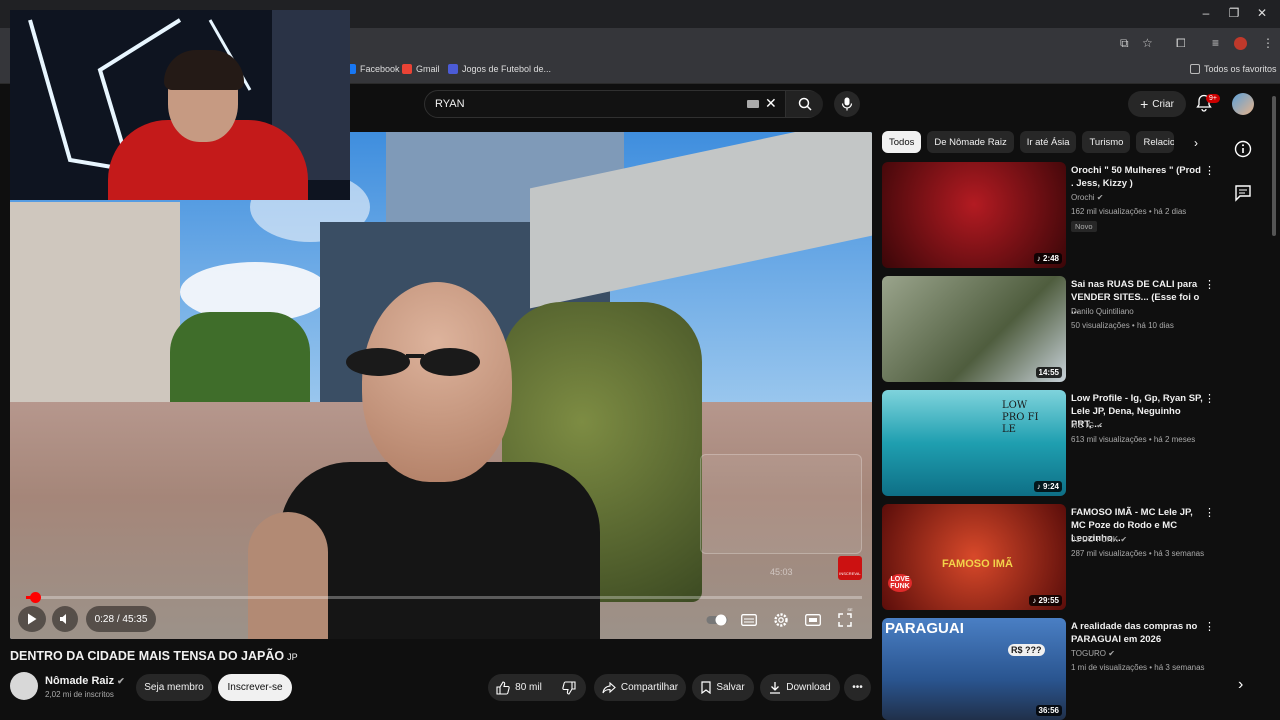  I want to click on subscribe-watermark: INSCREVA-SE, so click(850, 584).